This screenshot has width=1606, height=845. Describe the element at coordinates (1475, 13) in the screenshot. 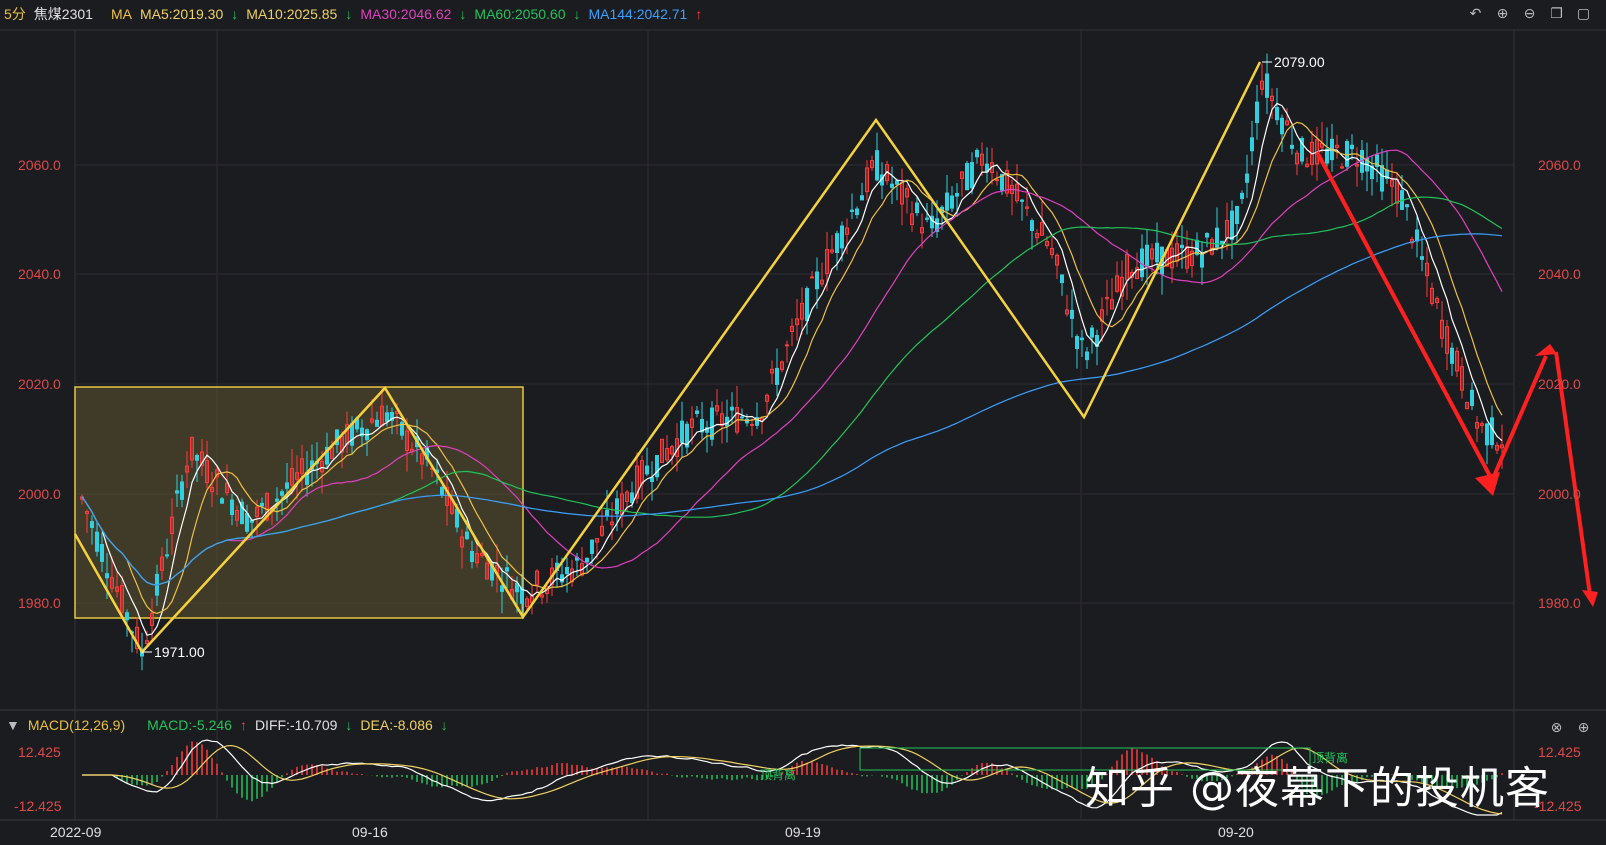

I see `undo-icon: ↶` at that location.